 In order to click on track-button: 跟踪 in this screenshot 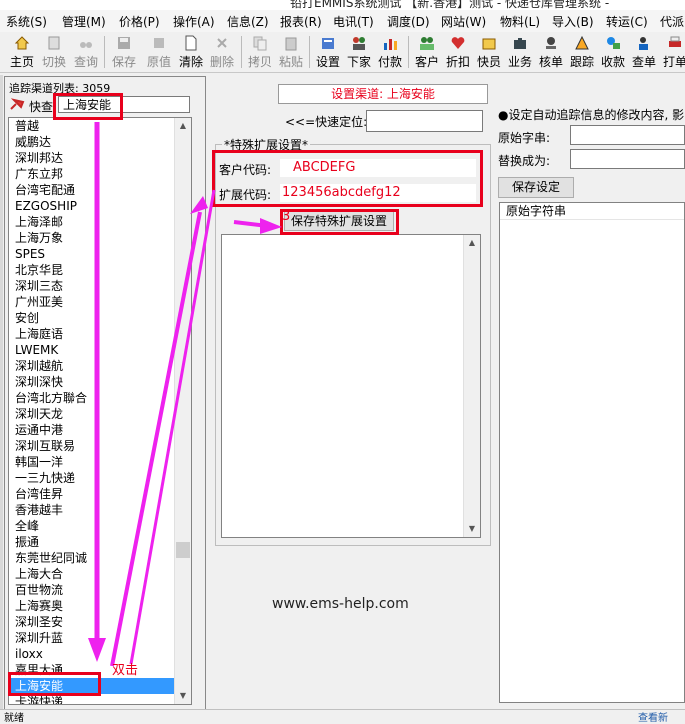, I will do `click(582, 52)`.